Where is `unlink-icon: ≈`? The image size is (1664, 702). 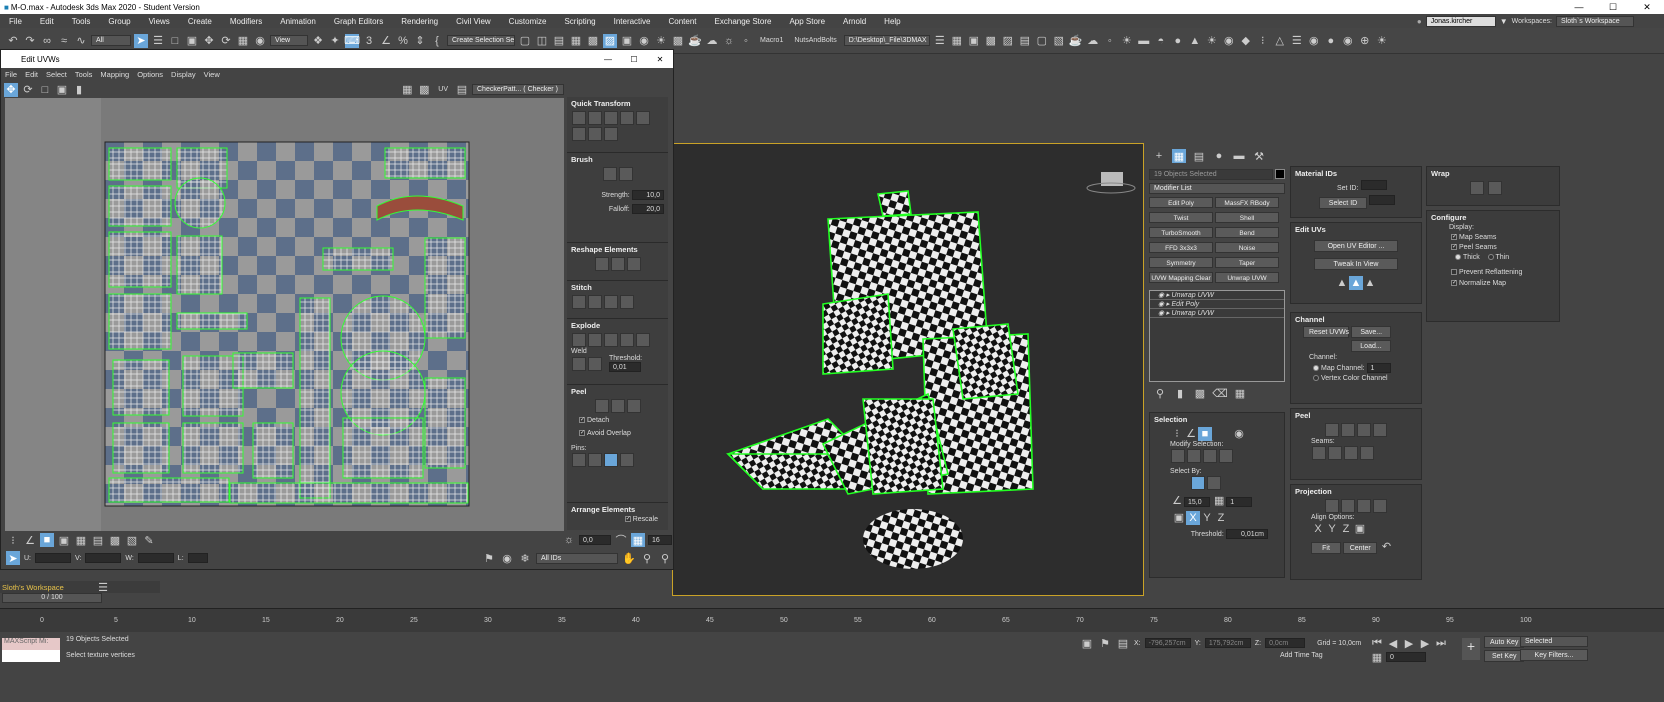 unlink-icon: ≈ is located at coordinates (64, 41).